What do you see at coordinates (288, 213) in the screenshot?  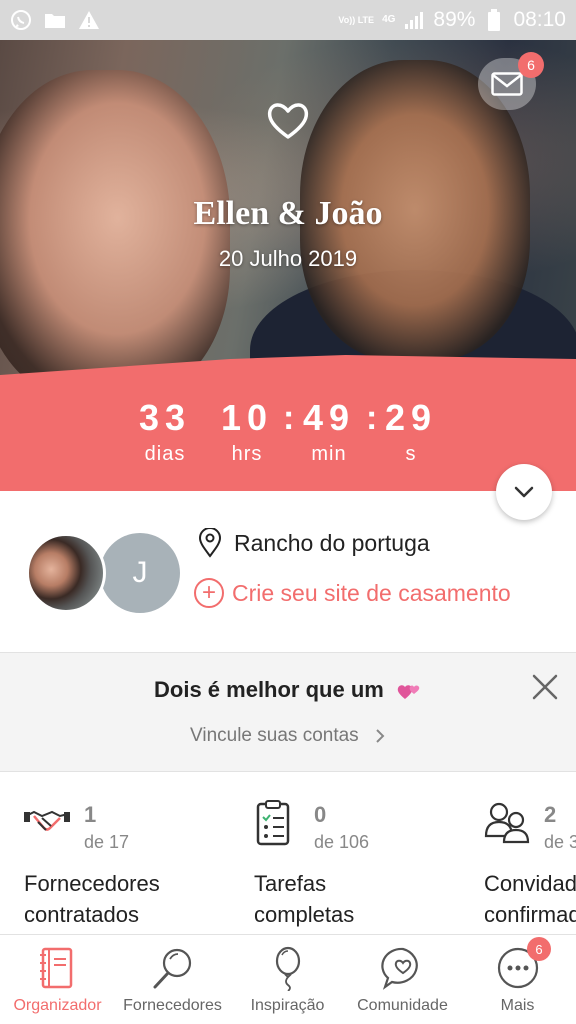 I see `couple-names: Ellen & João` at bounding box center [288, 213].